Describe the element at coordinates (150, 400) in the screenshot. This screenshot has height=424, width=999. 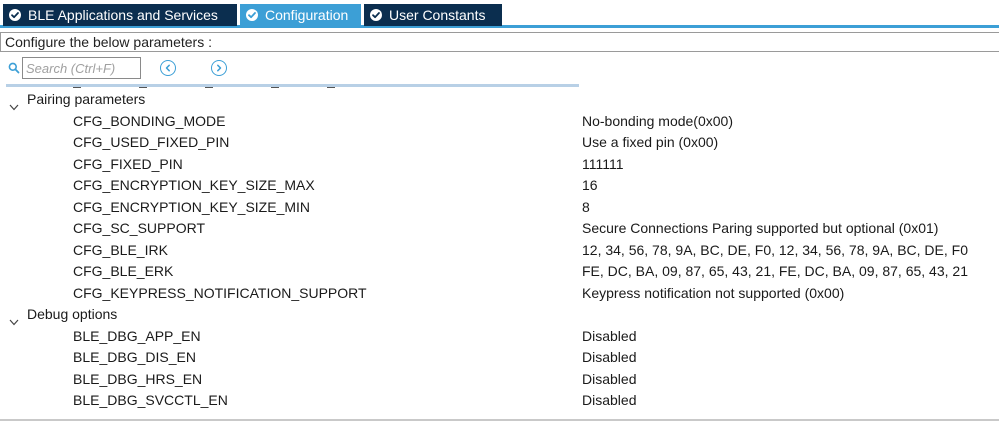
I see `param-name: BLE_DBG_SVCCTL_EN` at that location.